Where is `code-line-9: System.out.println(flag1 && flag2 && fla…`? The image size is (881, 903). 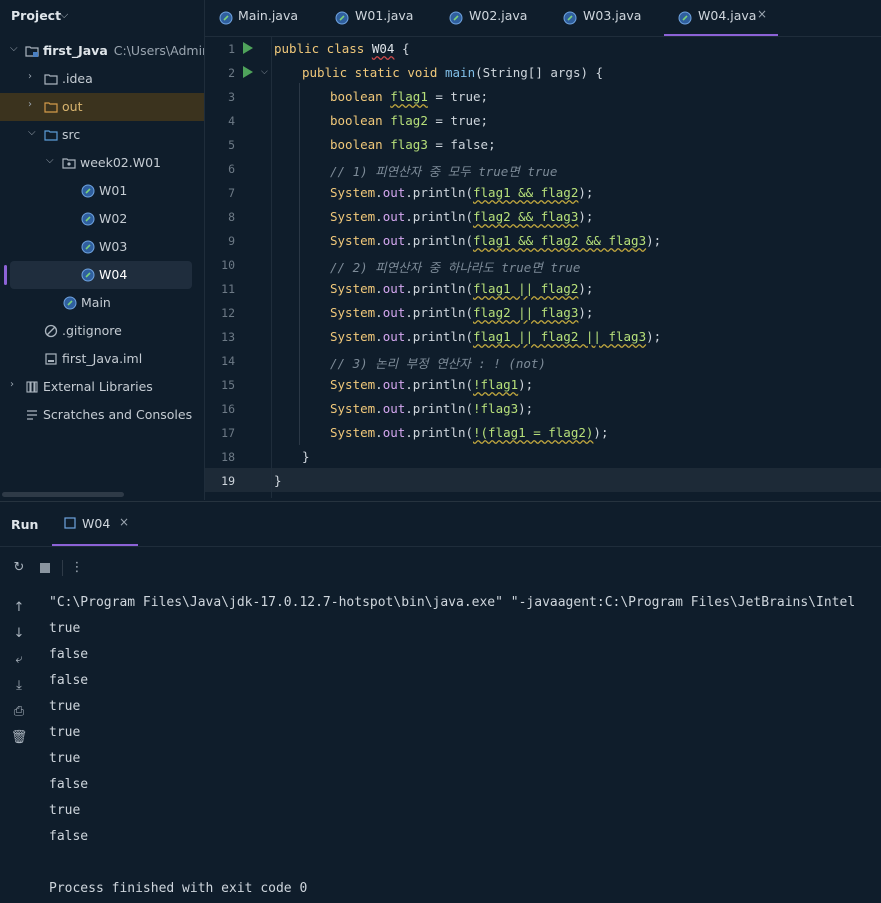
code-line-9: System.out.println(flag1 && flag2 && fla… is located at coordinates (495, 240).